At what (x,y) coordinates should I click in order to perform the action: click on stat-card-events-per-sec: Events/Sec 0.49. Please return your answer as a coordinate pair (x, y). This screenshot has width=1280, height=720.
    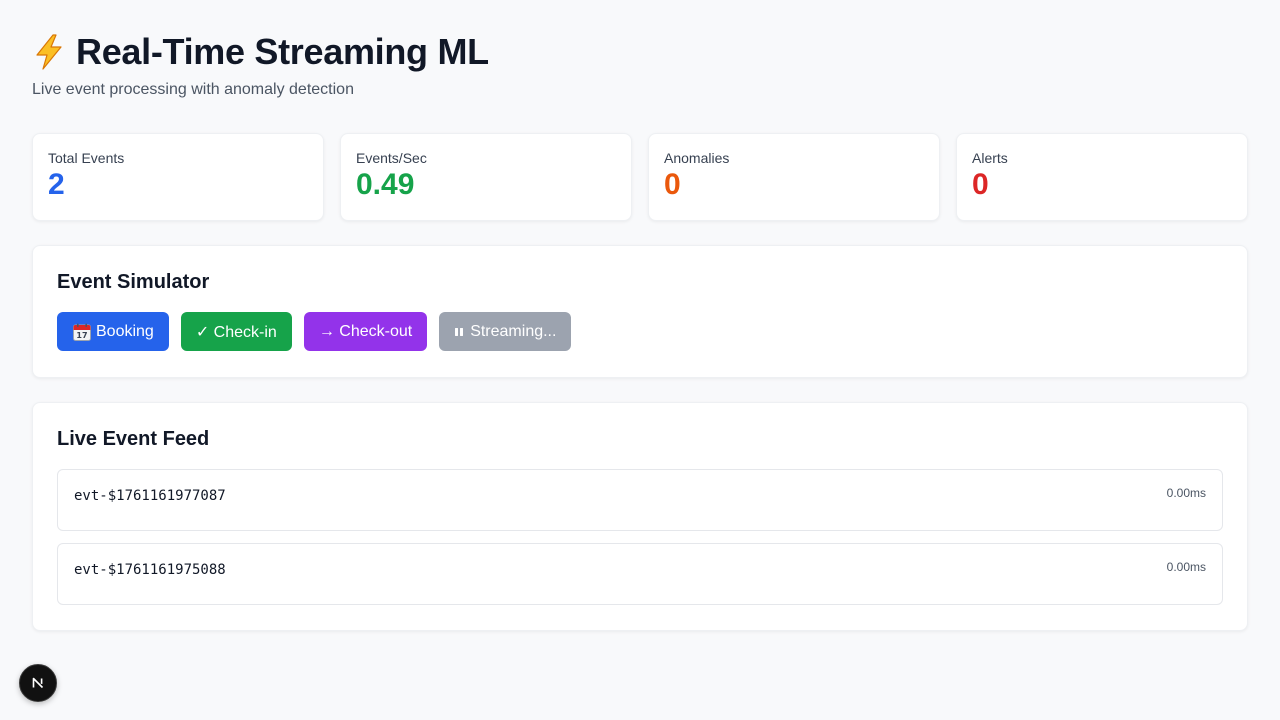
    Looking at the image, I should click on (486, 177).